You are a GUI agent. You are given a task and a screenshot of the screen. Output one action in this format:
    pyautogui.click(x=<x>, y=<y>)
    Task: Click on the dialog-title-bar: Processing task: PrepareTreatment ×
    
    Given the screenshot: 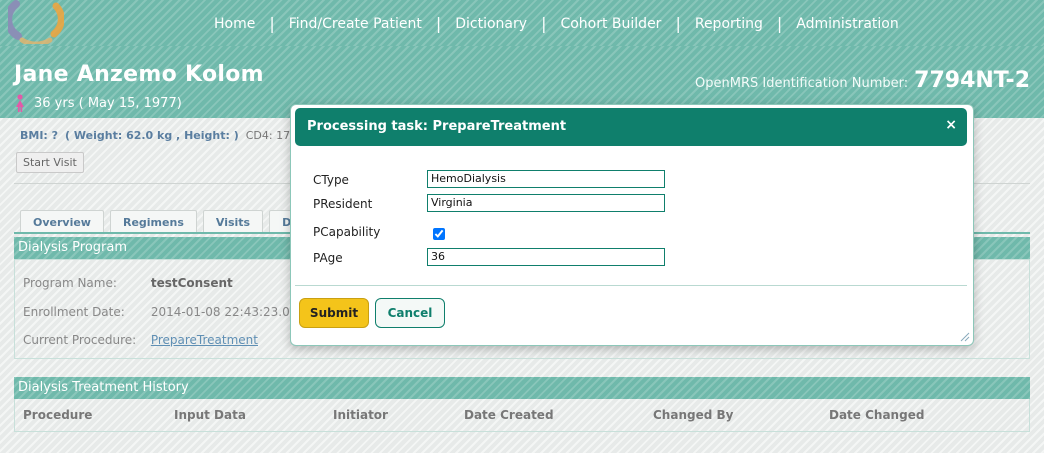 What is the action you would take?
    pyautogui.click(x=631, y=127)
    